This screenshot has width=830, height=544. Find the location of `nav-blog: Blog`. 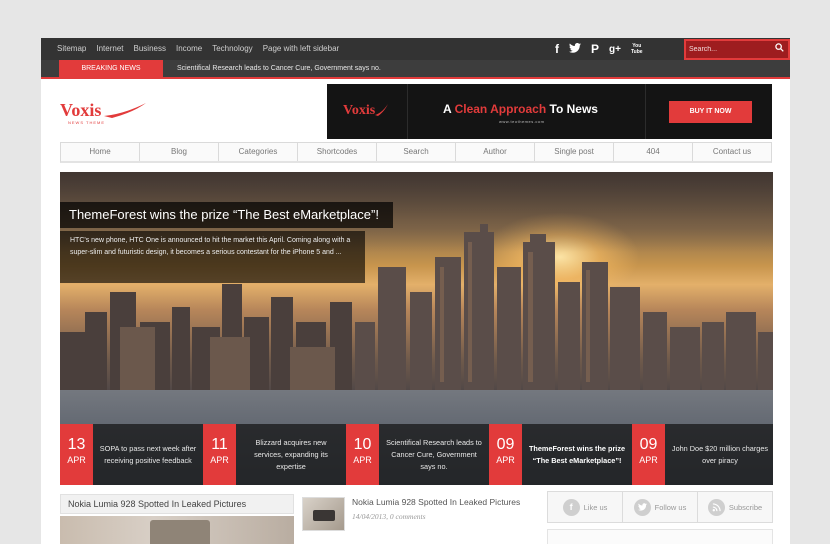

nav-blog: Blog is located at coordinates (179, 152).